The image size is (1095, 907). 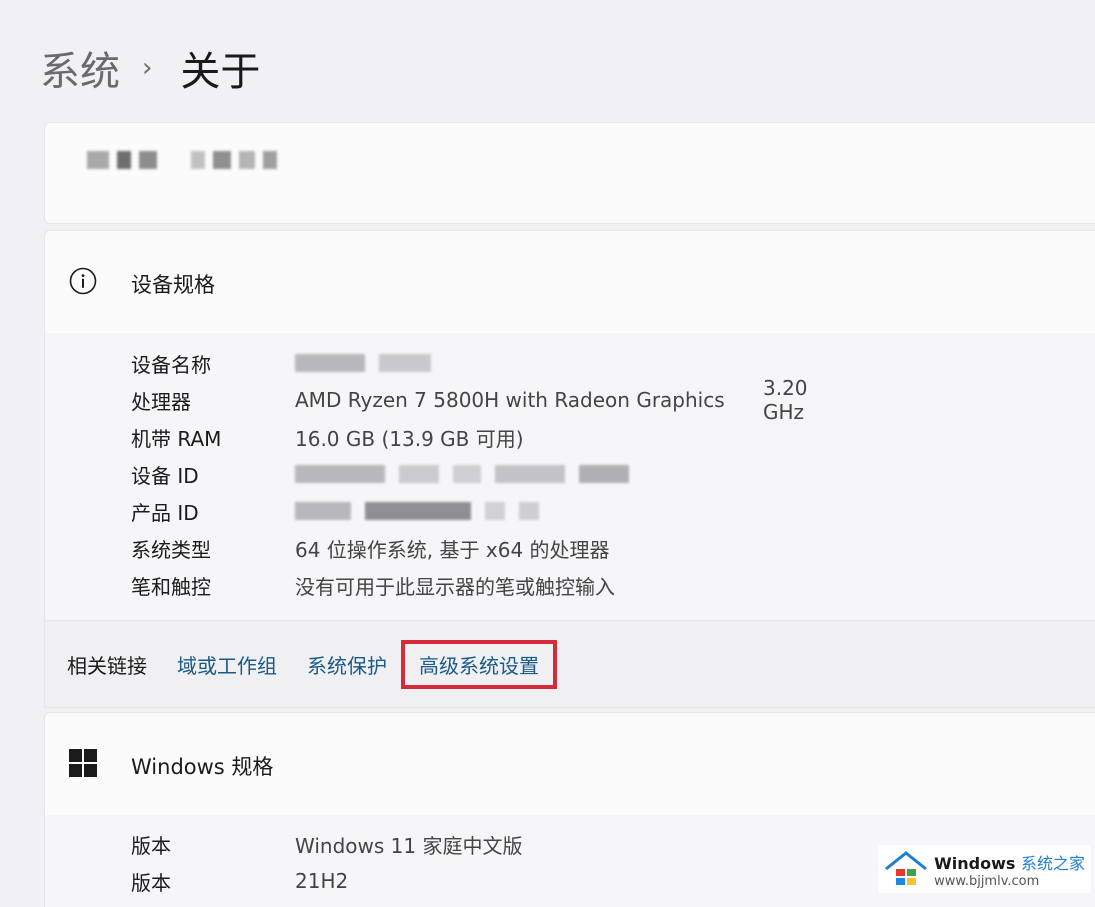 I want to click on house-windows-logo-icon, so click(x=906, y=868).